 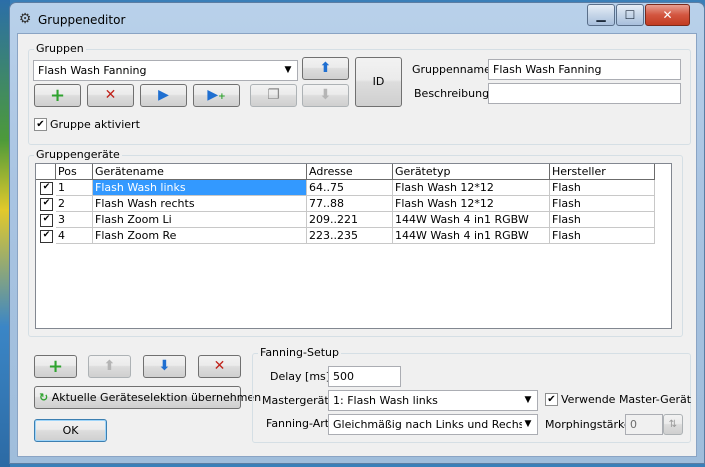 What do you see at coordinates (70, 430) in the screenshot?
I see `ok-button: OK` at bounding box center [70, 430].